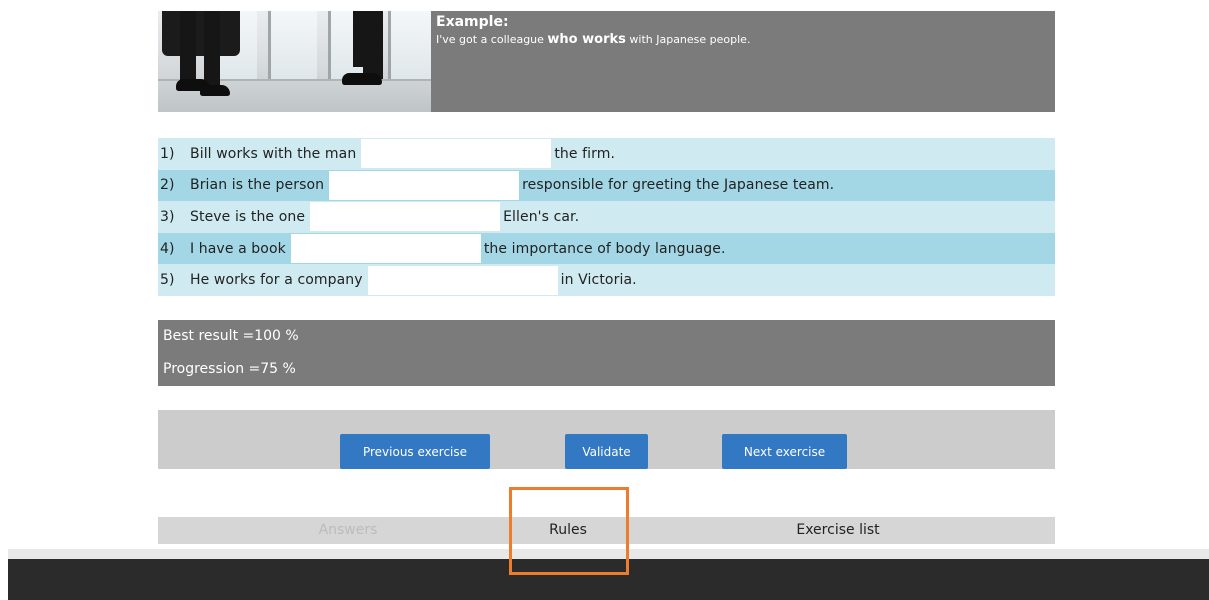 This screenshot has height=600, width=1209. I want to click on row-number: 1), so click(167, 153).